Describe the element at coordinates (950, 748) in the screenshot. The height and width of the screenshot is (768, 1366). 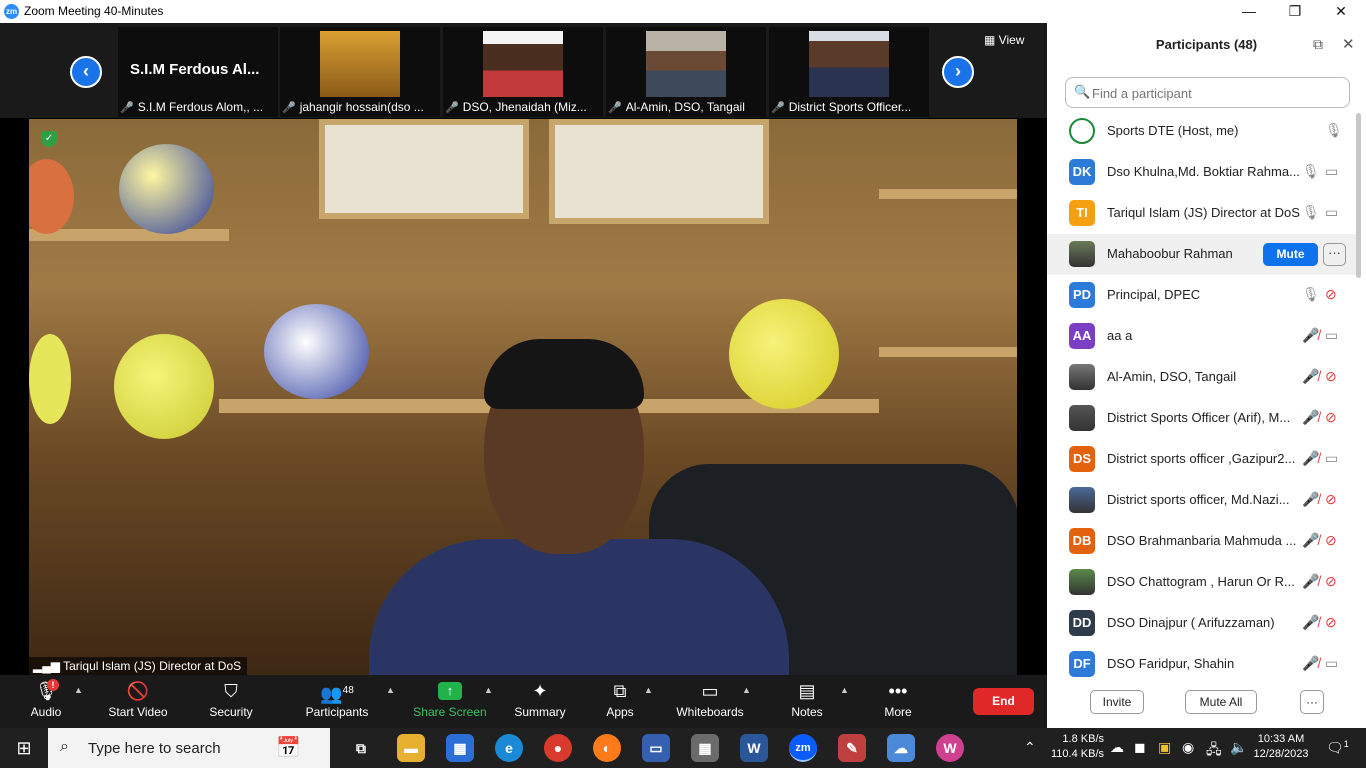
I see `app-icon: W` at that location.